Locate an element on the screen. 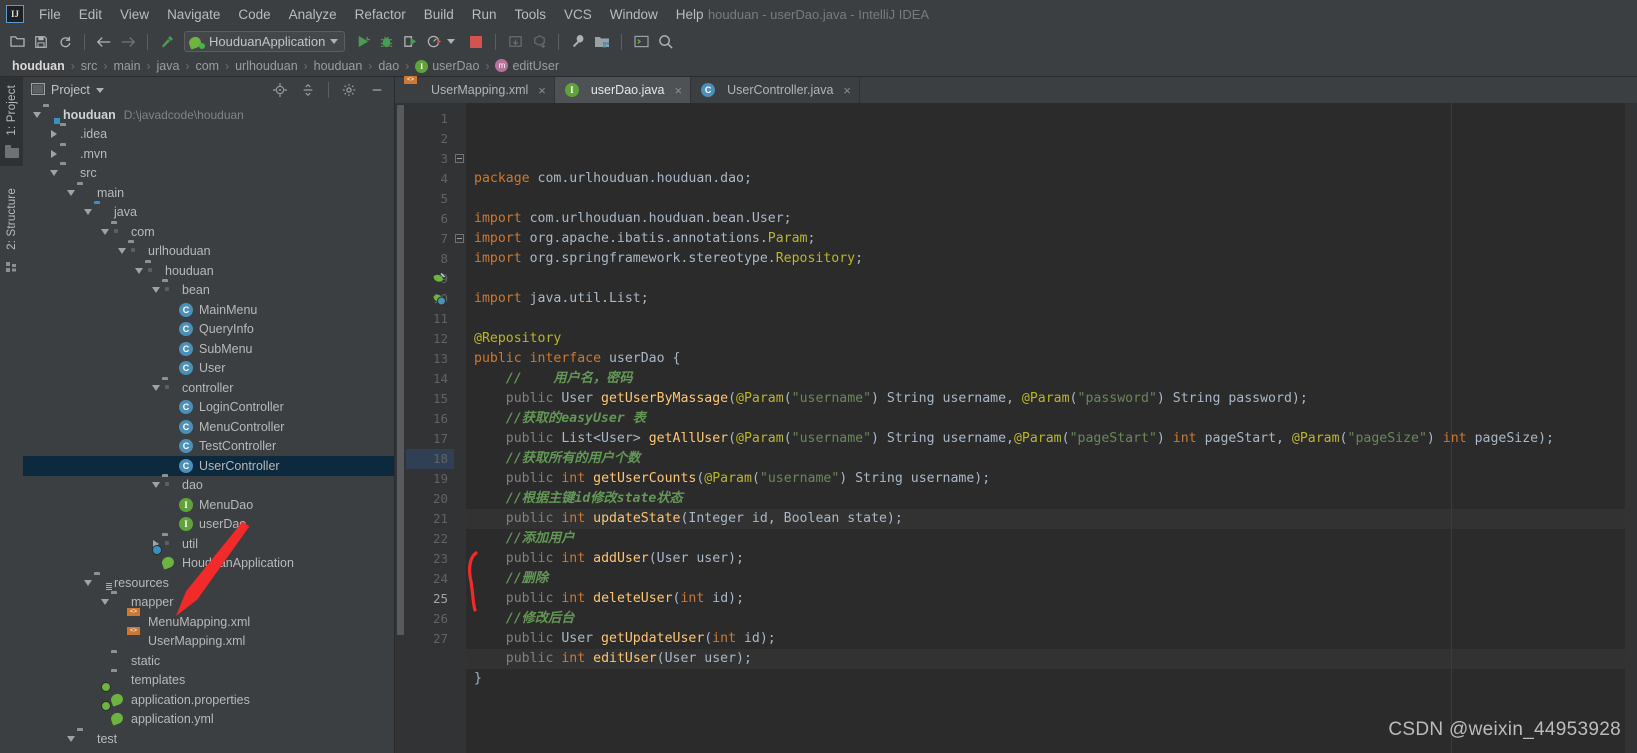  menu-file: File is located at coordinates (50, 14).